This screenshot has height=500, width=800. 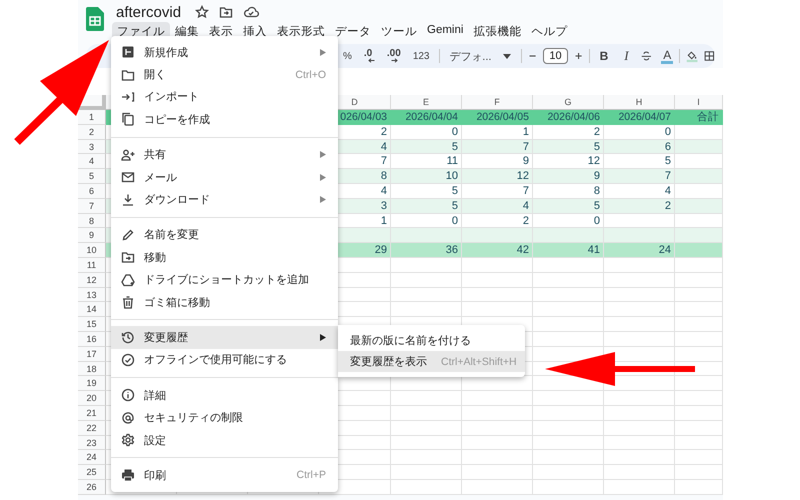 I want to click on row-number: 19, so click(x=92, y=384).